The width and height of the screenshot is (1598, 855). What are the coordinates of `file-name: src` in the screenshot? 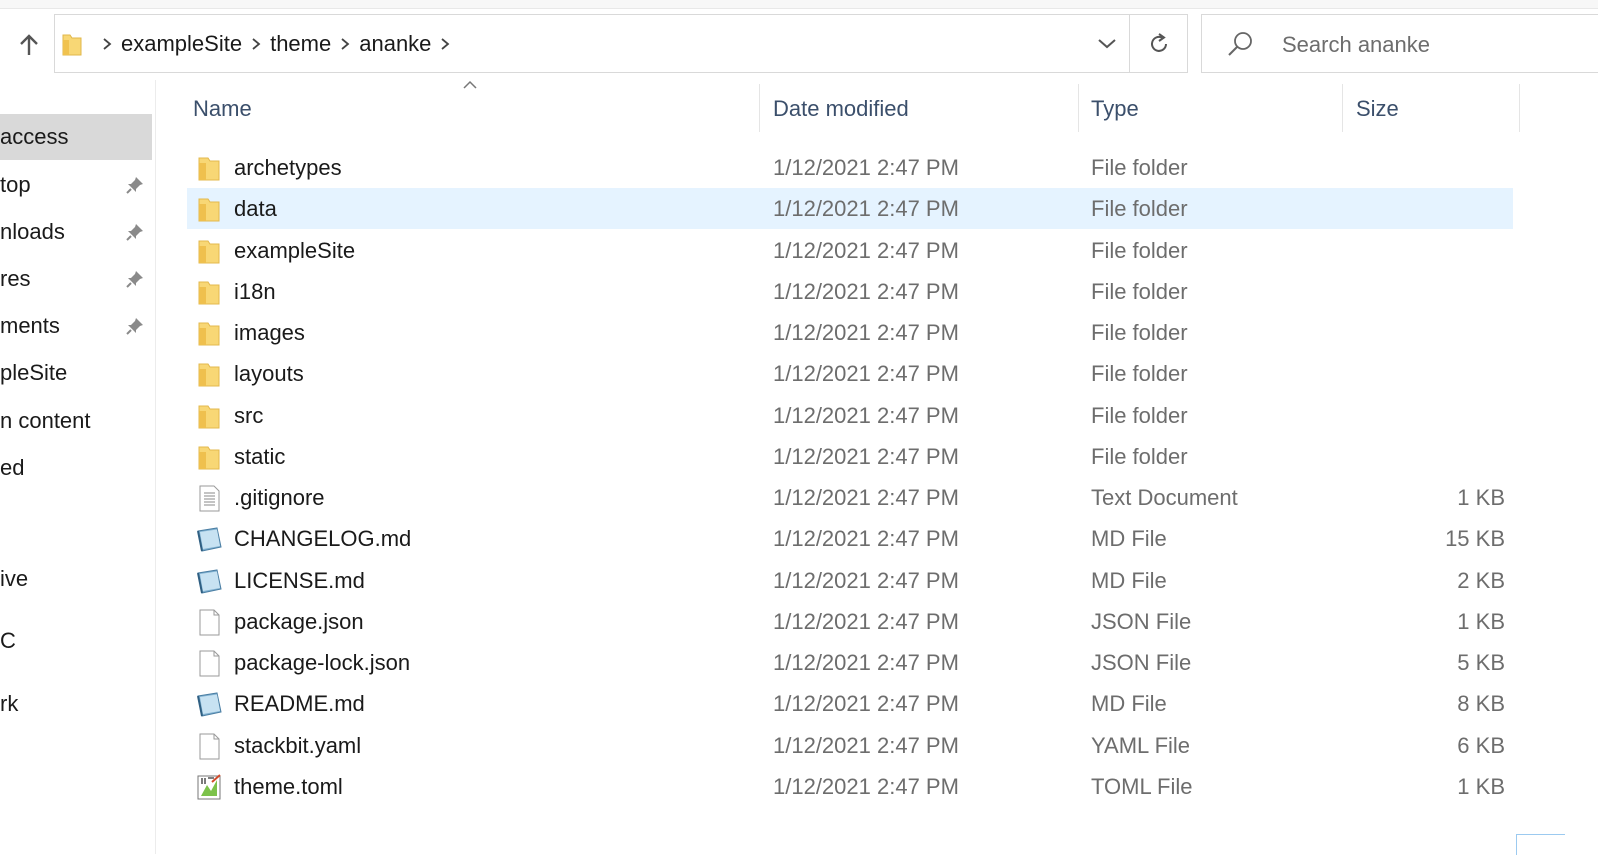 It's located at (249, 415).